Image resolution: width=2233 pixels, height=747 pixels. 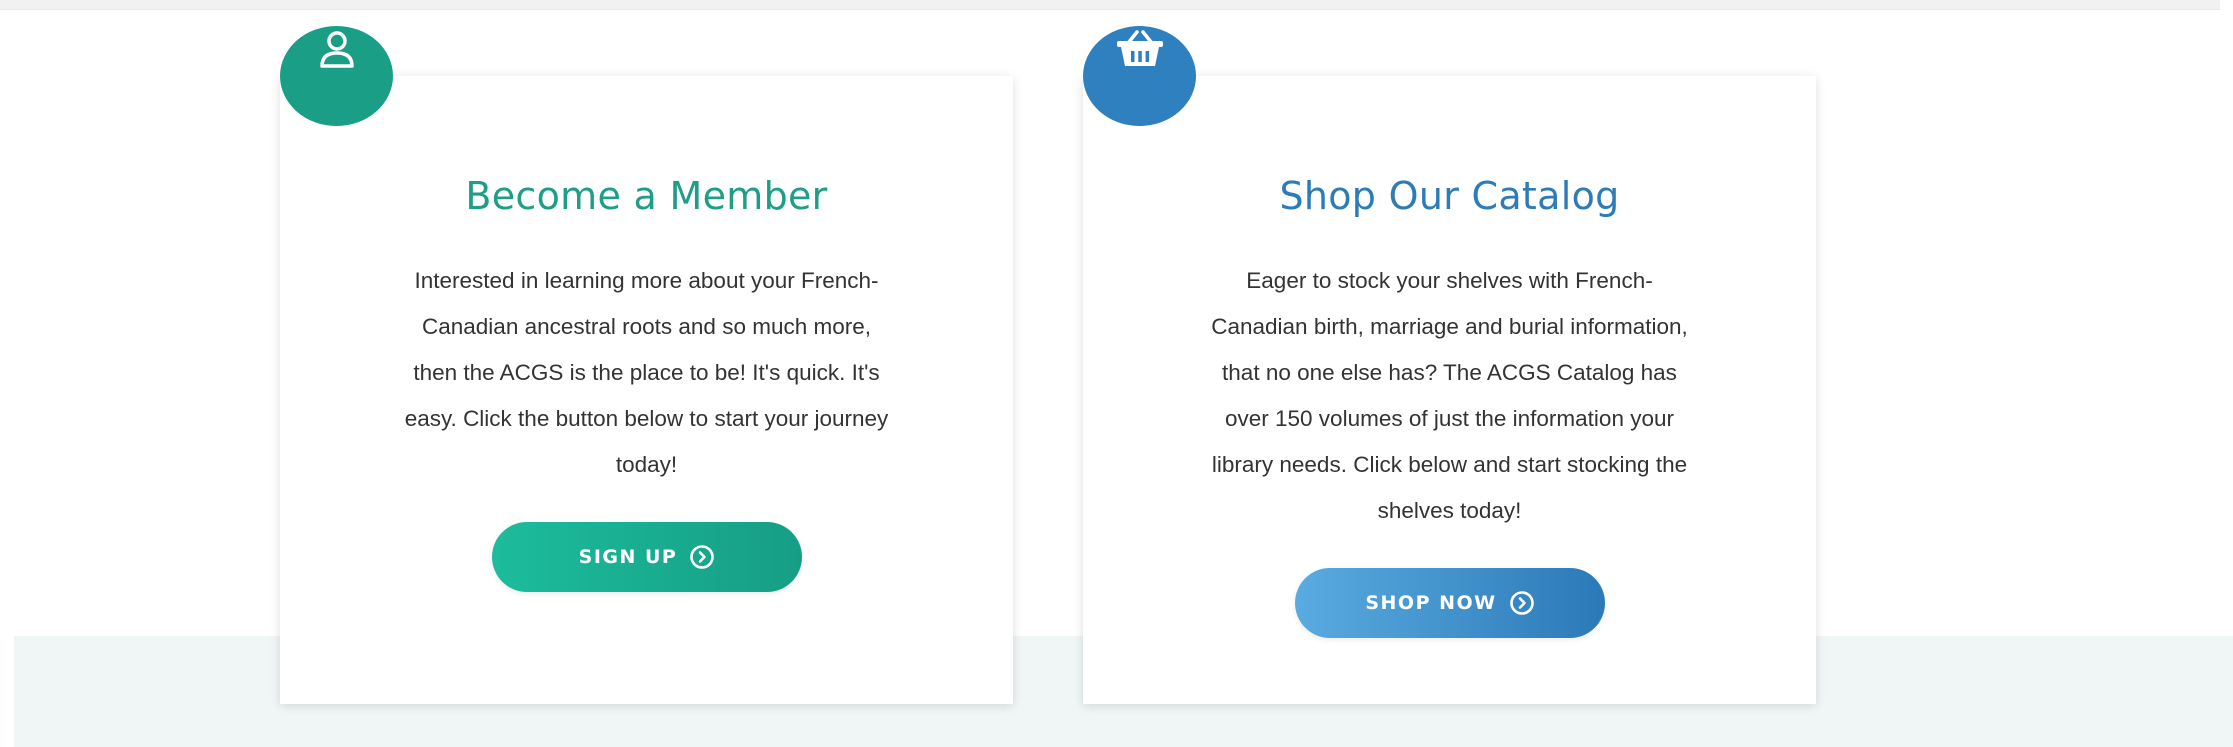 I want to click on member-icon-badge, so click(x=336, y=76).